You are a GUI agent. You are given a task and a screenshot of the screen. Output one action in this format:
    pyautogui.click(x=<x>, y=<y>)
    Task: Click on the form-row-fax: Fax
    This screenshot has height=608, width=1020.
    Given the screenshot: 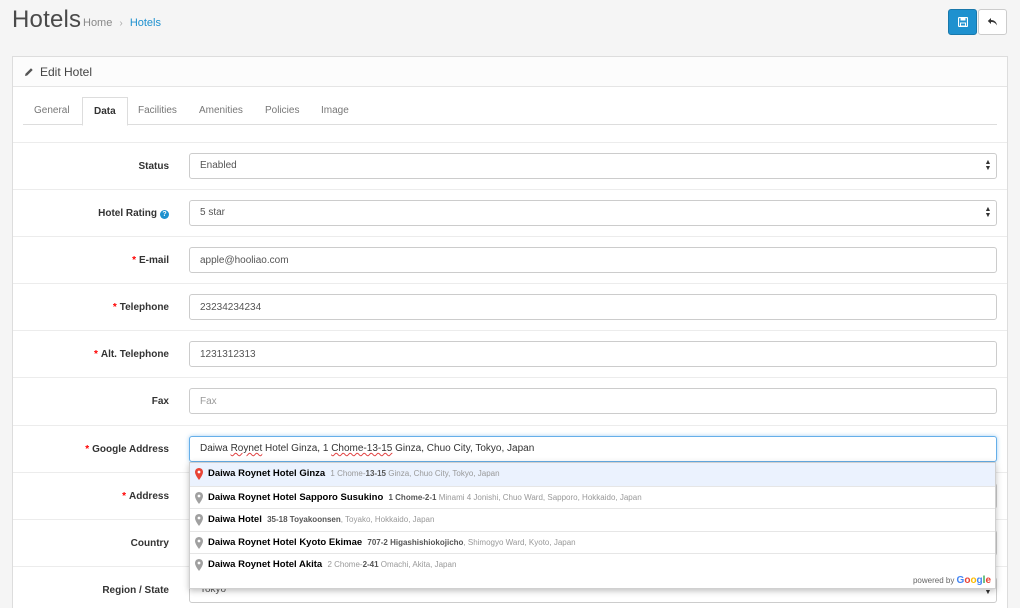 What is the action you would take?
    pyautogui.click(x=510, y=400)
    